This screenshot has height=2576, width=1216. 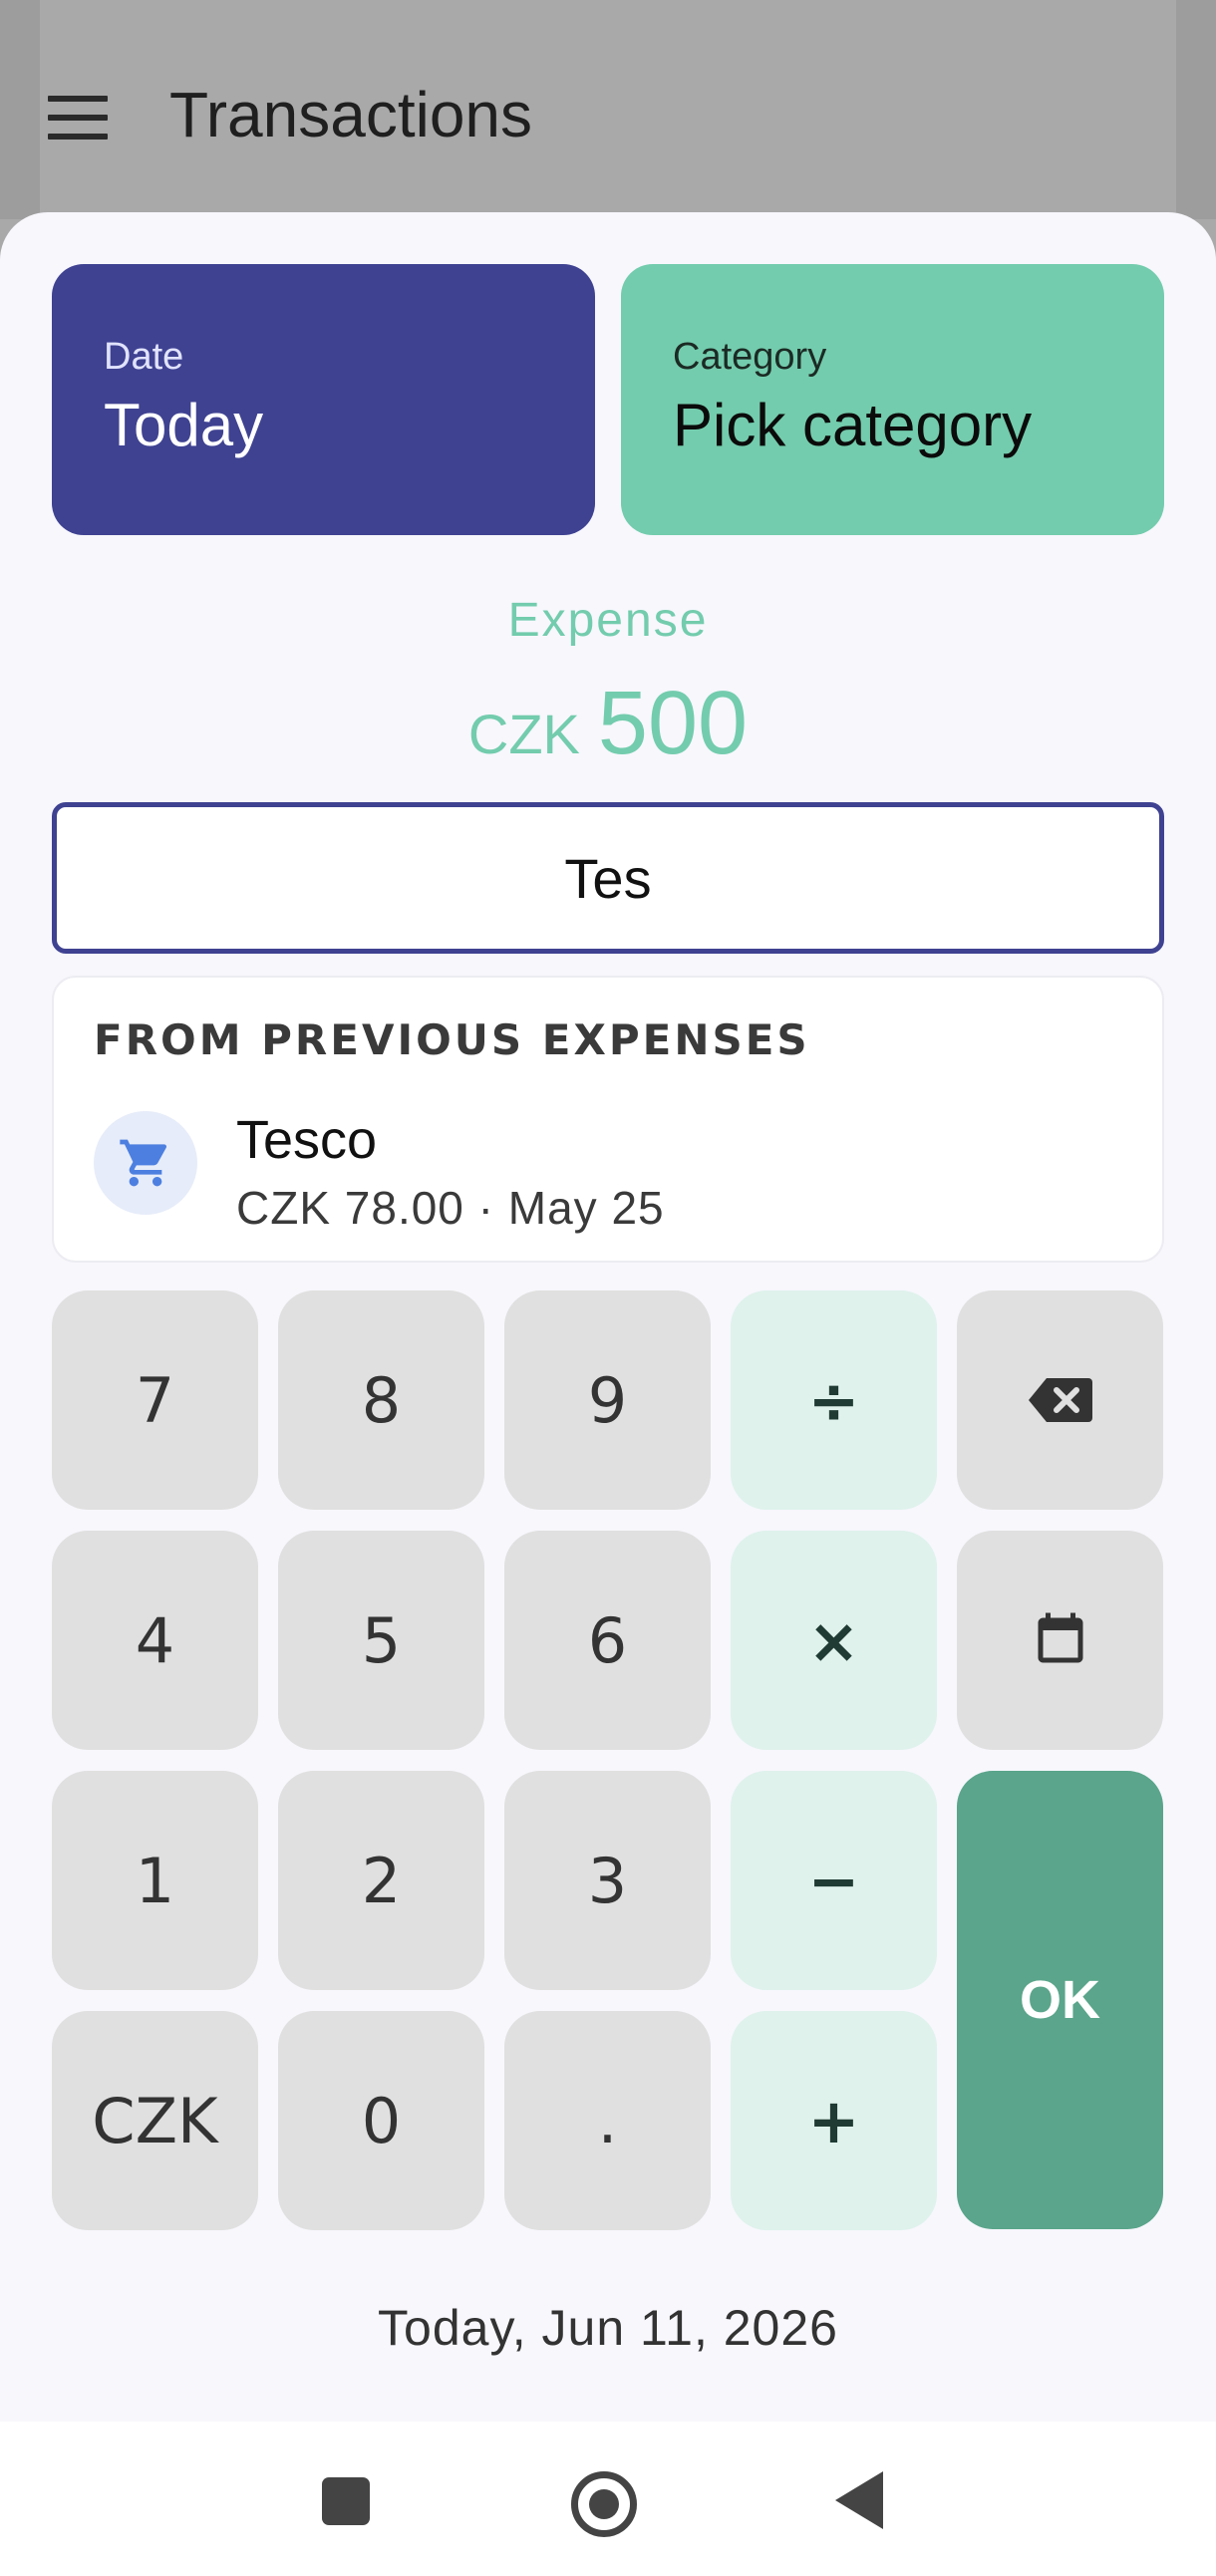 What do you see at coordinates (351, 114) in the screenshot?
I see `page-title: Transactions` at bounding box center [351, 114].